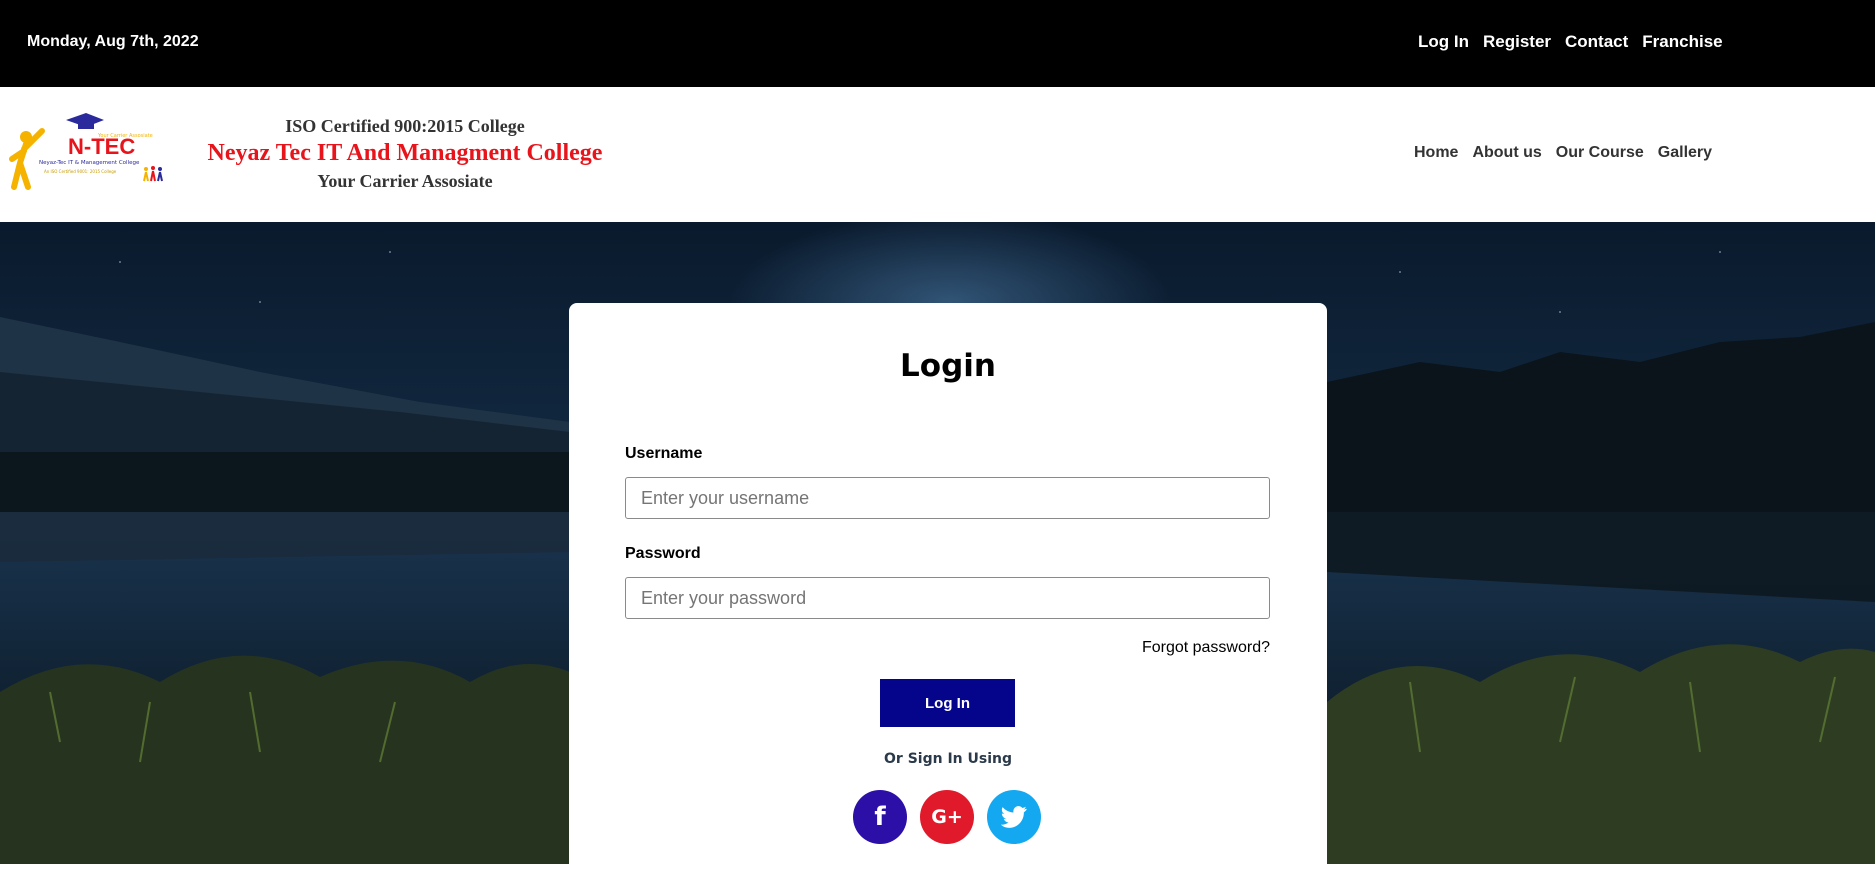 This screenshot has height=883, width=1875. I want to click on logo-text: N-TEC, so click(101, 146).